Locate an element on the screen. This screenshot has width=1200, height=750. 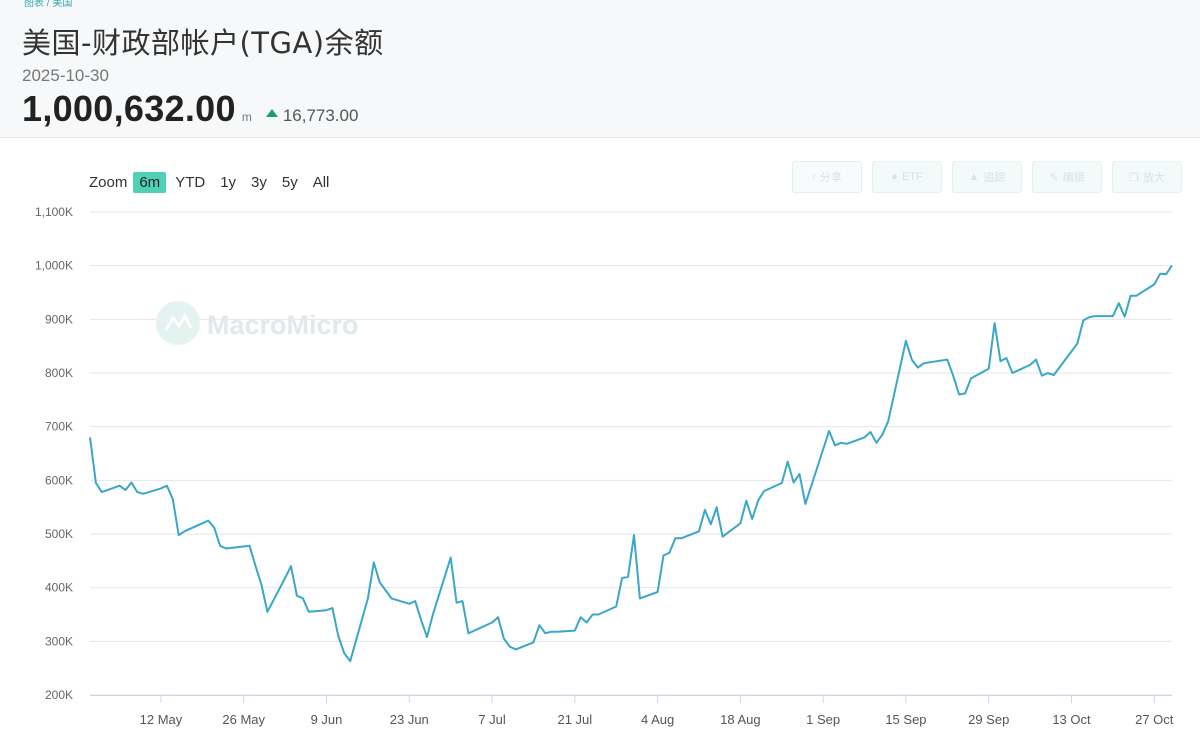
x-tick-label: 9 Jun is located at coordinates (327, 719).